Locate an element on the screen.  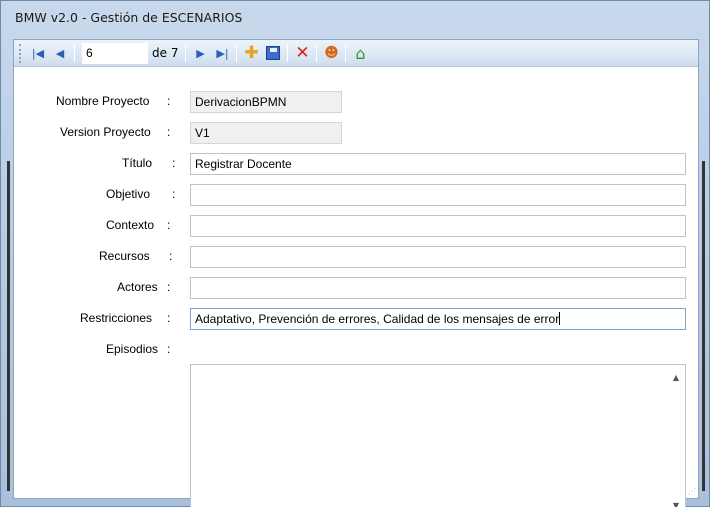
version-proyecto-field: V1 is located at coordinates (266, 133).